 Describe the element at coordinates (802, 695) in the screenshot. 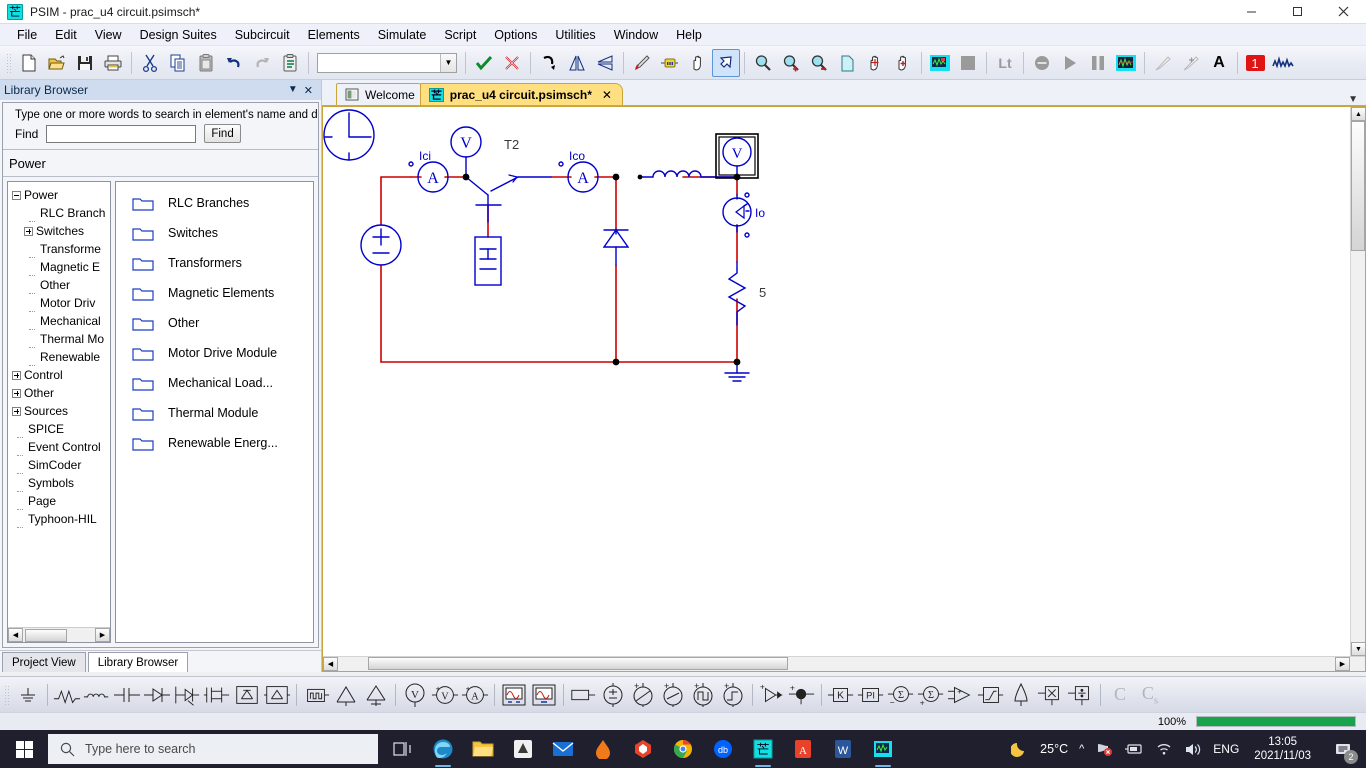

I see `probe-node-icon: +` at that location.